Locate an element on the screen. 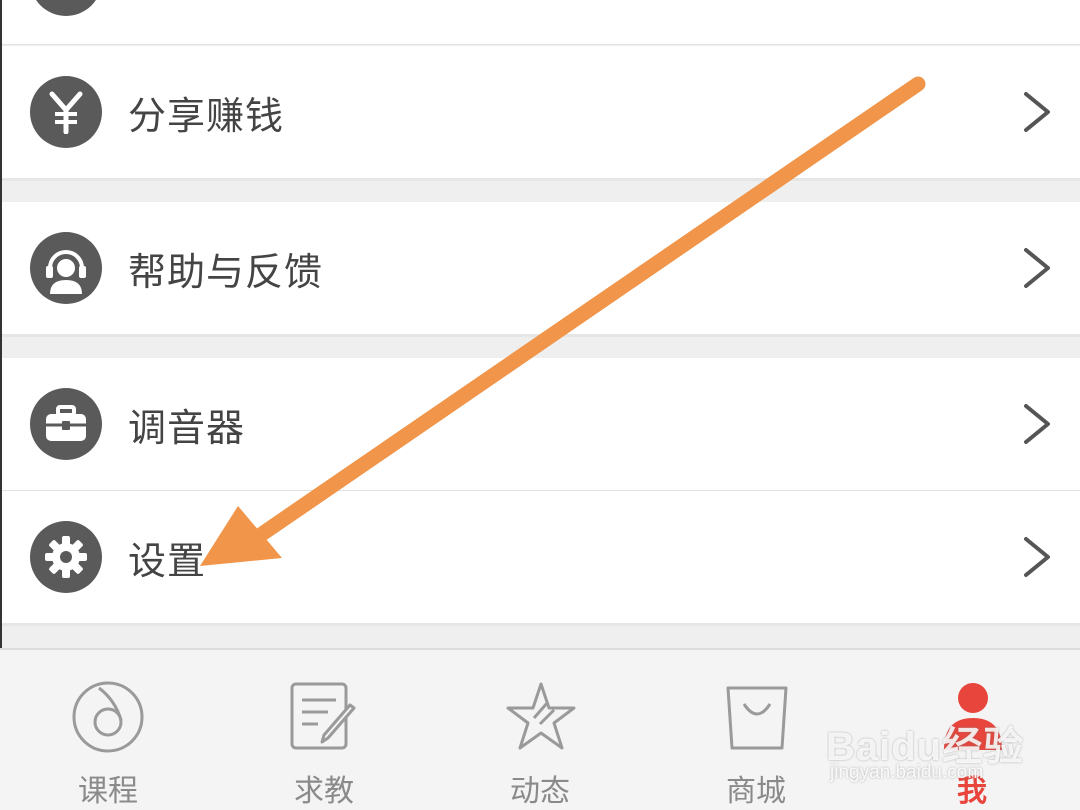 The width and height of the screenshot is (1080, 810). tab-course: 课程 is located at coordinates (108, 730).